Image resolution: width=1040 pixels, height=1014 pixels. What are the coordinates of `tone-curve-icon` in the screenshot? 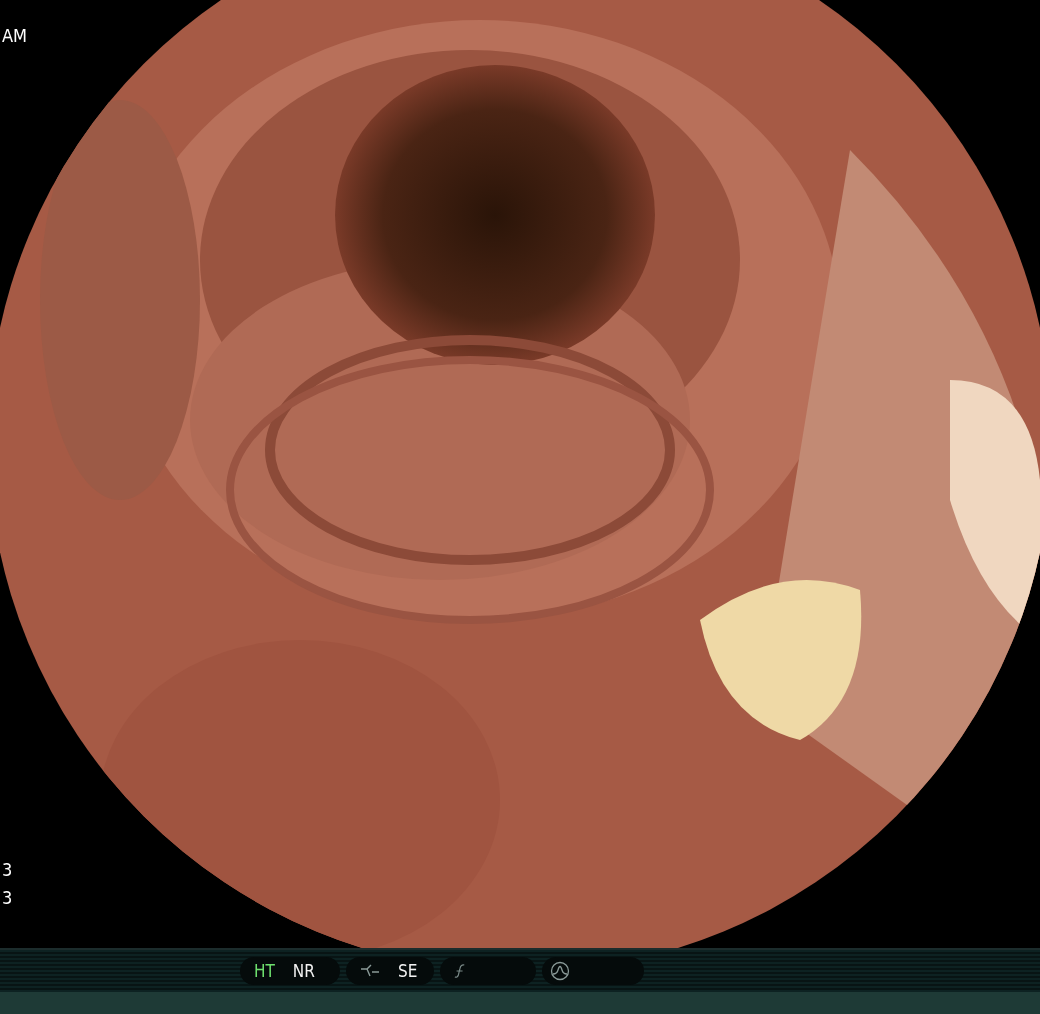 It's located at (370, 971).